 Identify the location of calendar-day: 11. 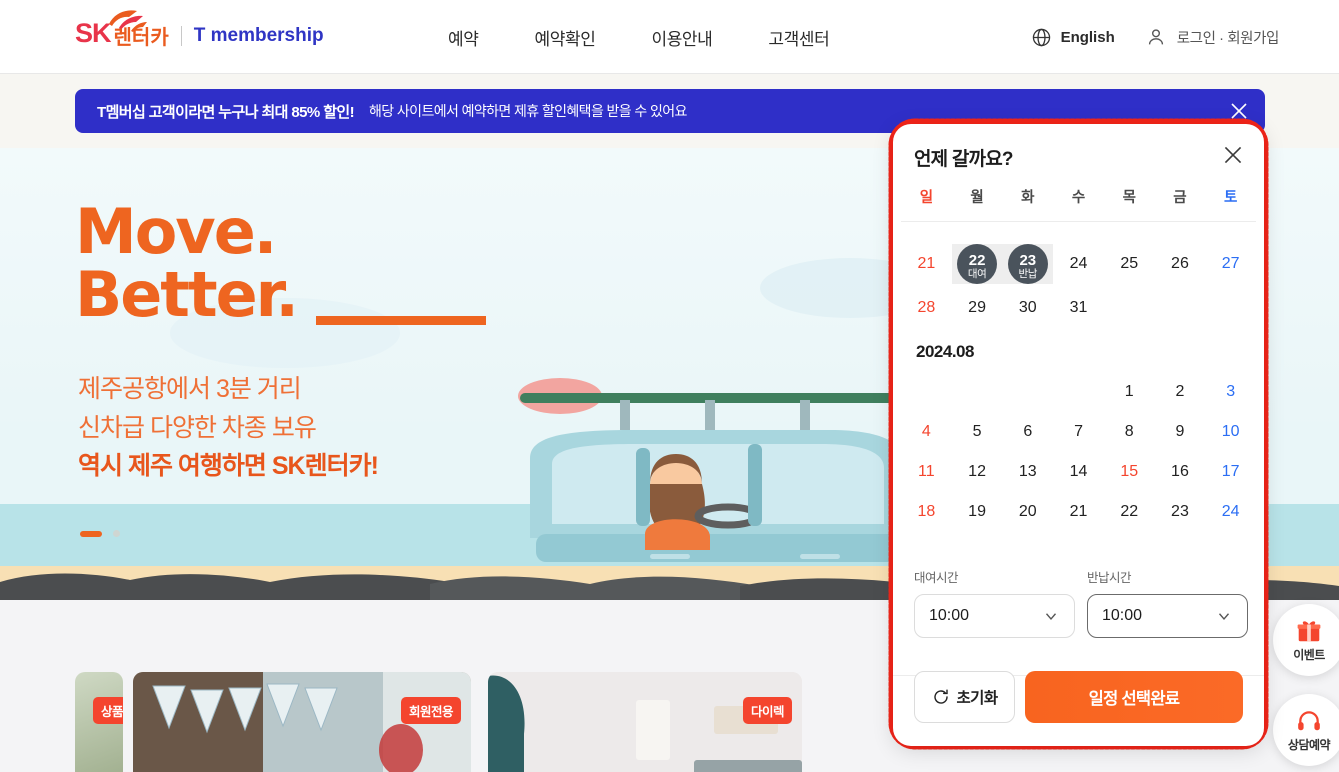
(926, 472).